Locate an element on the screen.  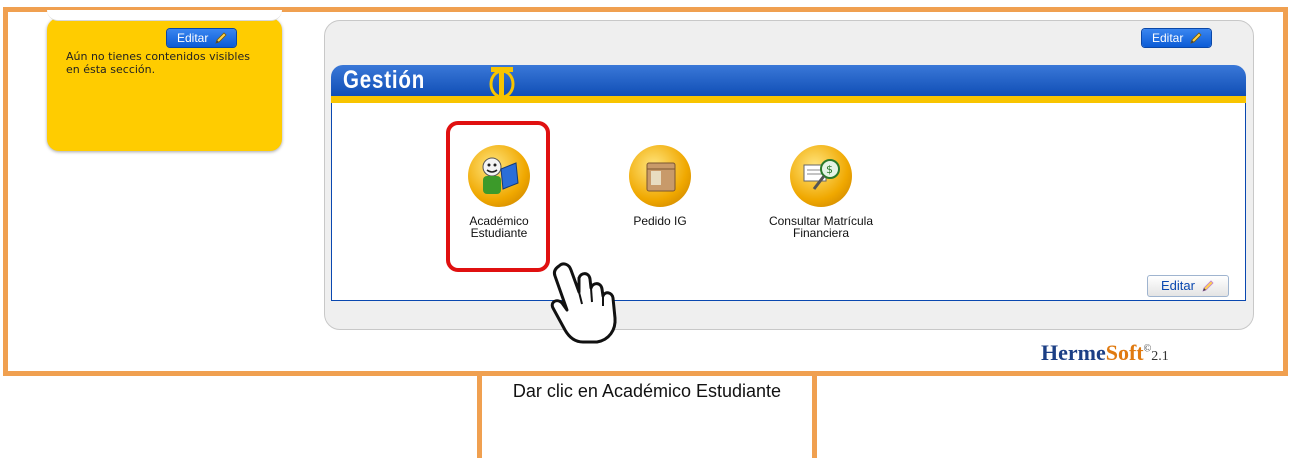
money-search-icon: $ is located at coordinates (821, 176).